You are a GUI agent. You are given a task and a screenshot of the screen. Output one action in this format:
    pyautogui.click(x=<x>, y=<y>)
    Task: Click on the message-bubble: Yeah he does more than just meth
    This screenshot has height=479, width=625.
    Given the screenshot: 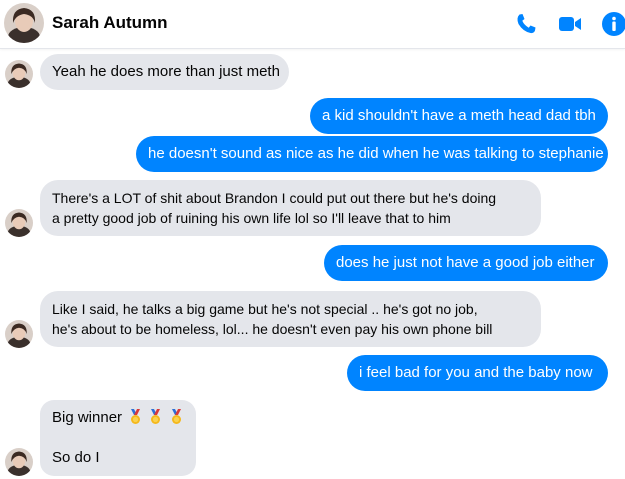 What is the action you would take?
    pyautogui.click(x=164, y=72)
    